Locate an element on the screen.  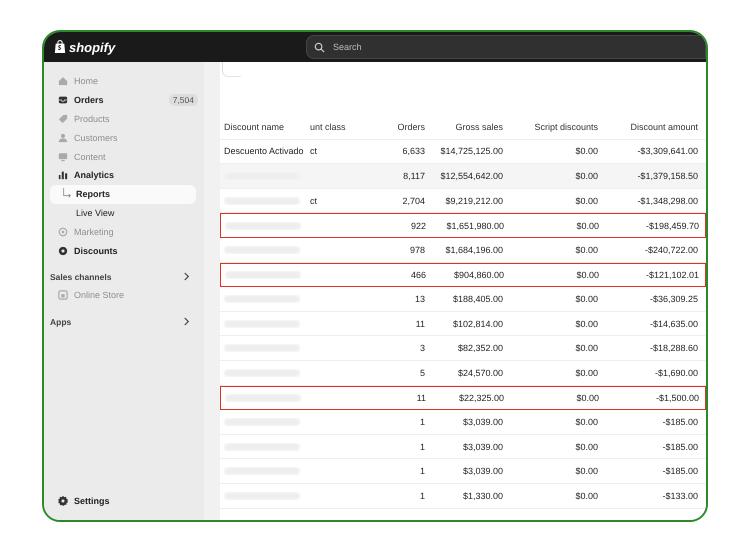
table-cell-text: $1,684,196.00 is located at coordinates (473, 249).